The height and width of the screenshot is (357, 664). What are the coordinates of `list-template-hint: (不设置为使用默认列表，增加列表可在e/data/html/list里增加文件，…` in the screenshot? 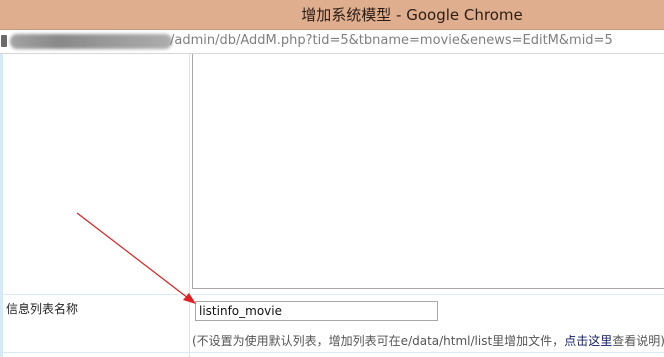 It's located at (428, 340).